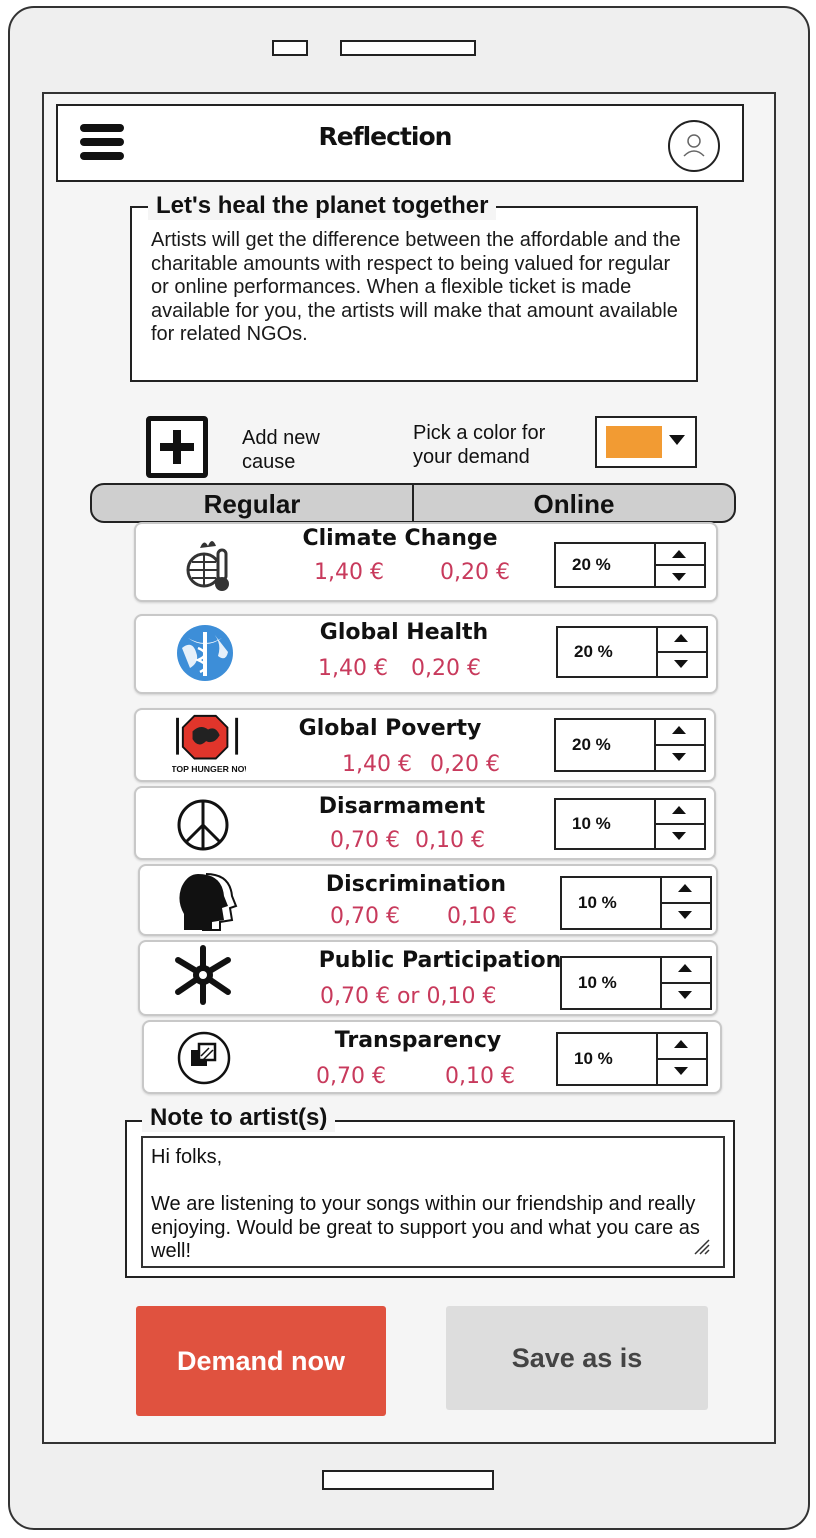  What do you see at coordinates (428, 900) in the screenshot?
I see `cause-row-discrimination: Discrimination 0,70 € 0,10 € 10 %` at bounding box center [428, 900].